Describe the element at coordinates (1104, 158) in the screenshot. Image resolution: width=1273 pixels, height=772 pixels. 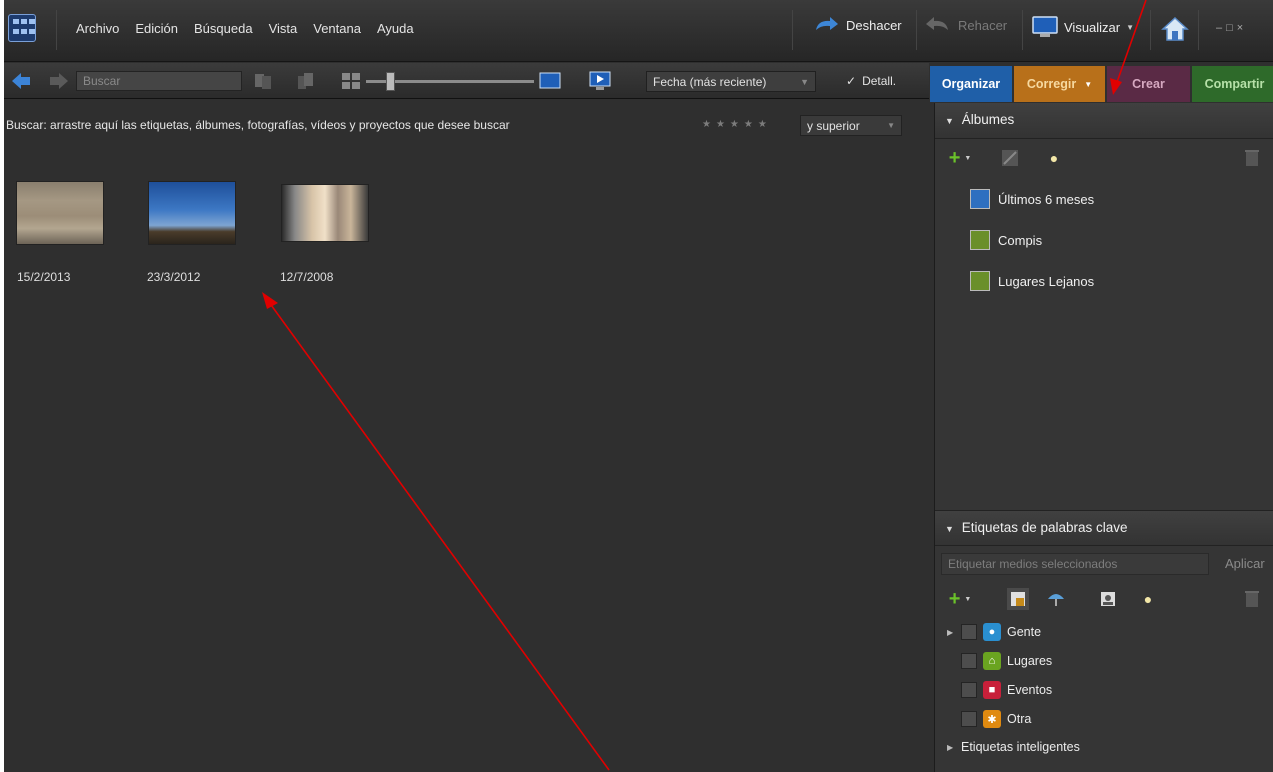
I see `albums-toolbar: + ▼ ●` at that location.